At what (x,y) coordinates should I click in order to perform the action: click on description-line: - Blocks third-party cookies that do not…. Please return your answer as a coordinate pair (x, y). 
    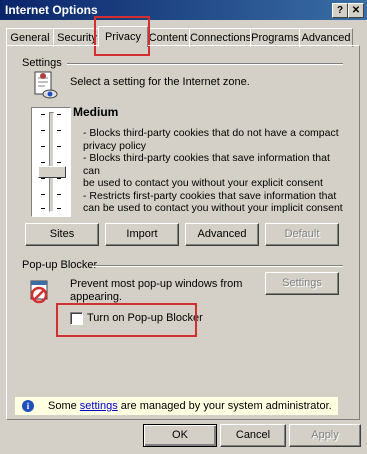
    Looking at the image, I should click on (211, 133).